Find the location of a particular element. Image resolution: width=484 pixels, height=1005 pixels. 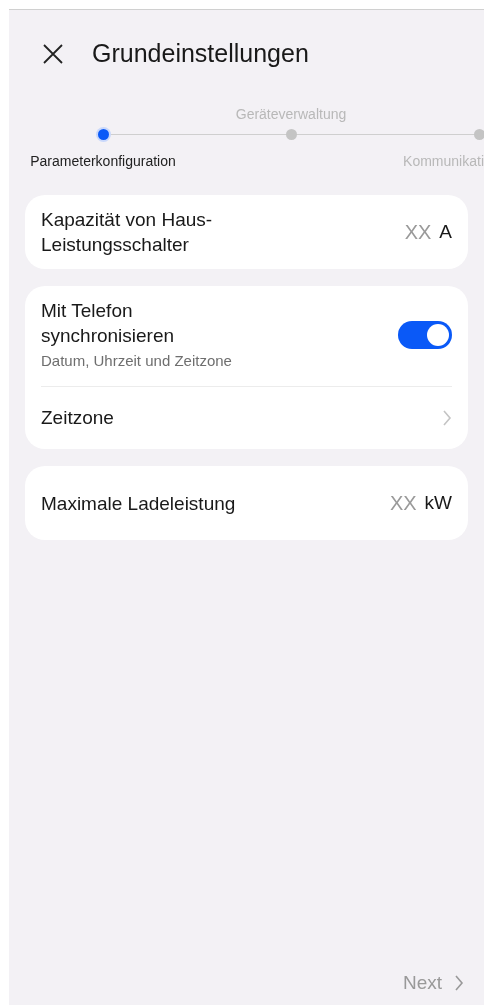

step-label: Kommunikati is located at coordinates (443, 161).